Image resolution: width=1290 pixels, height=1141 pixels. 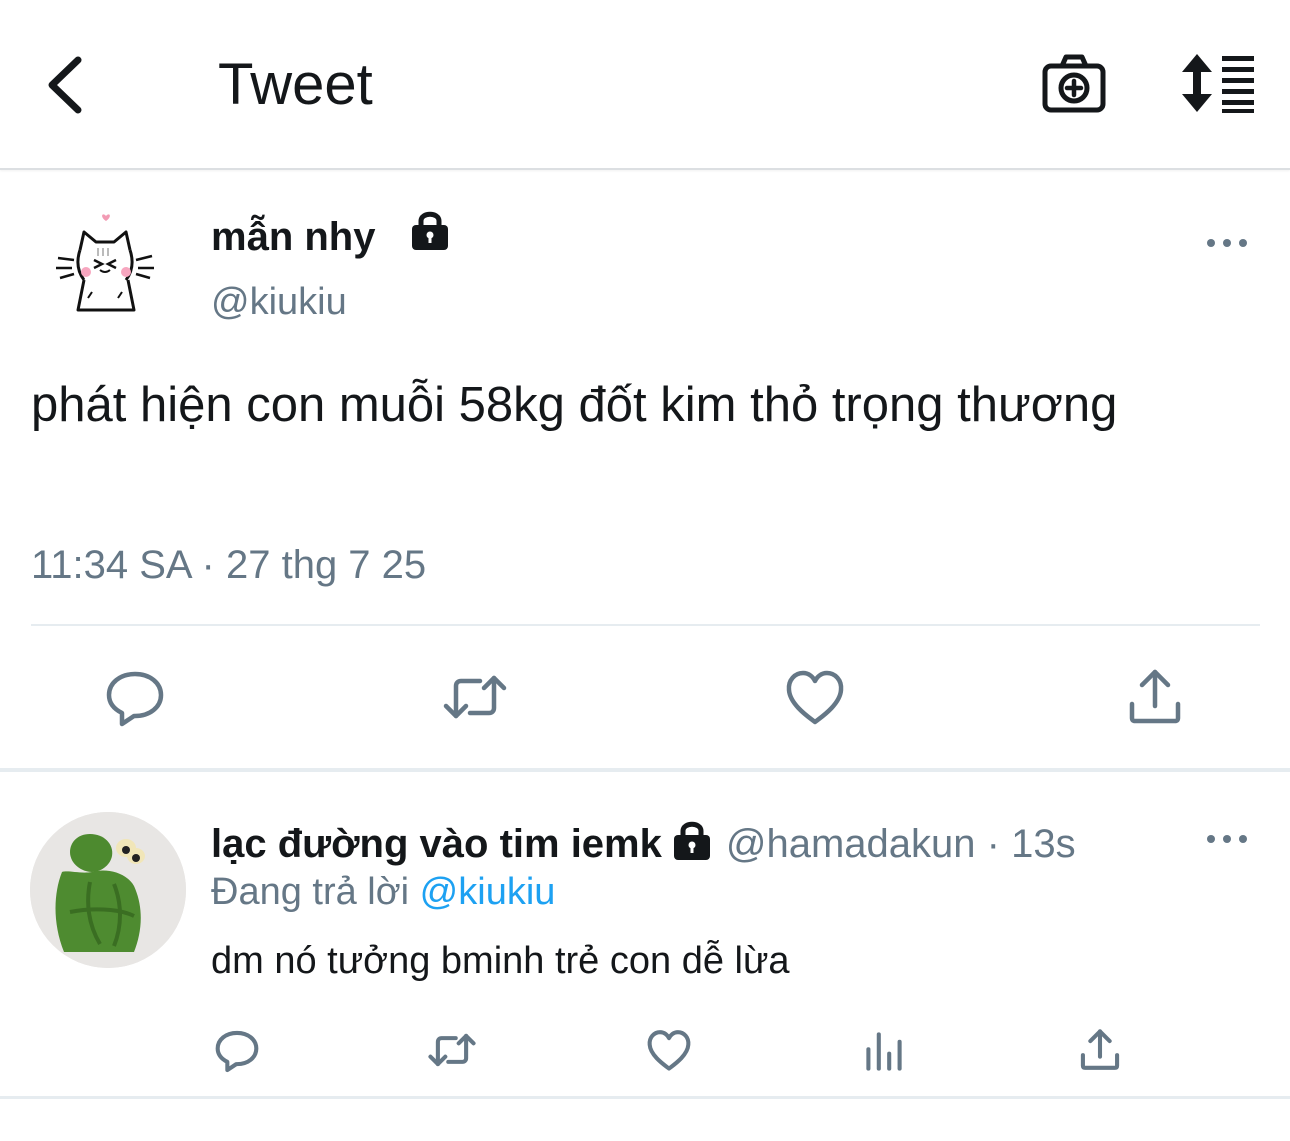 I want to click on replying-to-mention: @kiukiu, so click(x=488, y=892).